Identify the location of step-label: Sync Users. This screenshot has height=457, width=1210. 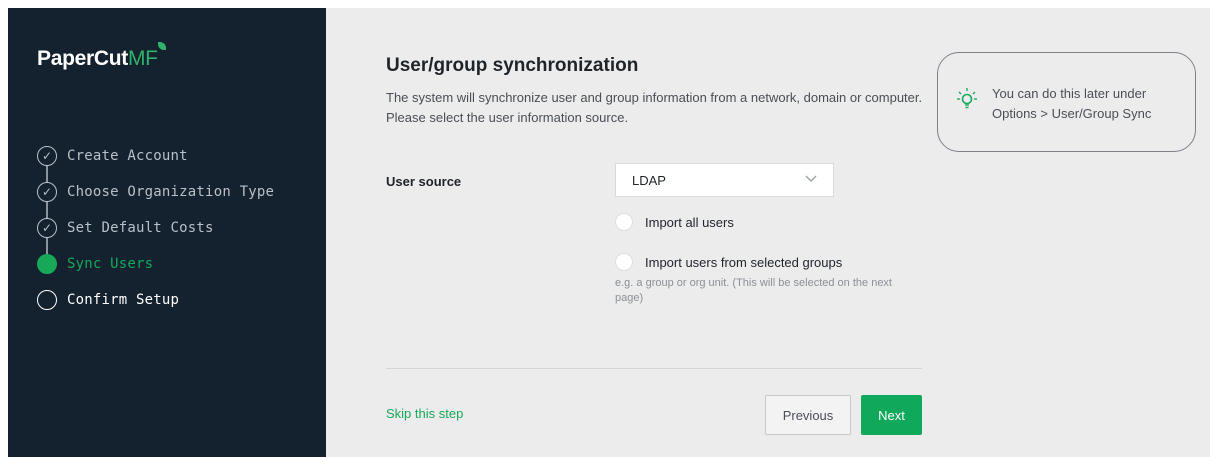
(110, 264).